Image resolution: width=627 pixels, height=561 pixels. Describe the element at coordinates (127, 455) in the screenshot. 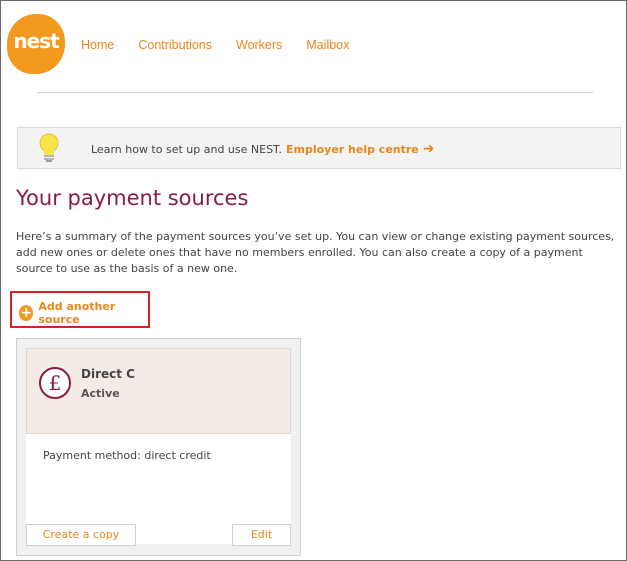

I see `payment-method: Payment method: direct credit` at that location.